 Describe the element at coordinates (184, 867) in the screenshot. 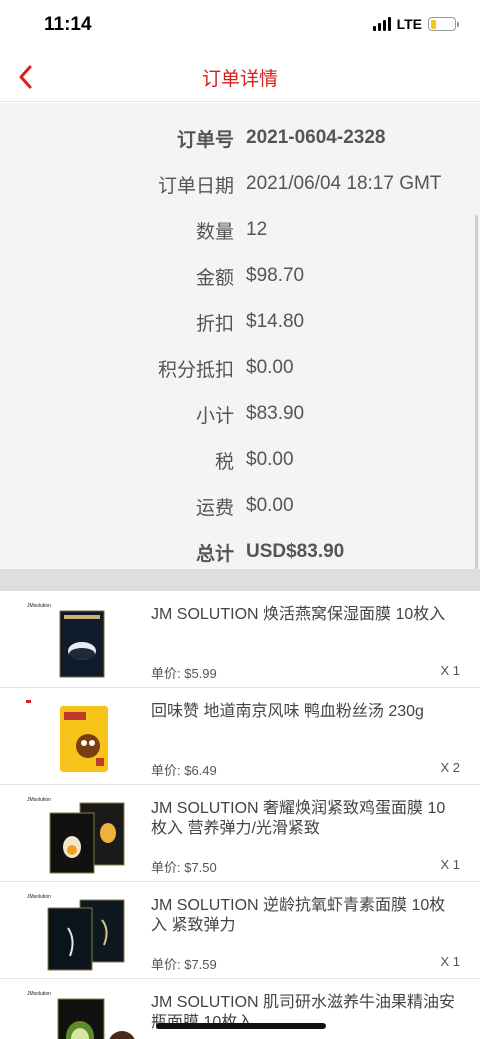

I see `unit-price: 单价: $7.50` at that location.